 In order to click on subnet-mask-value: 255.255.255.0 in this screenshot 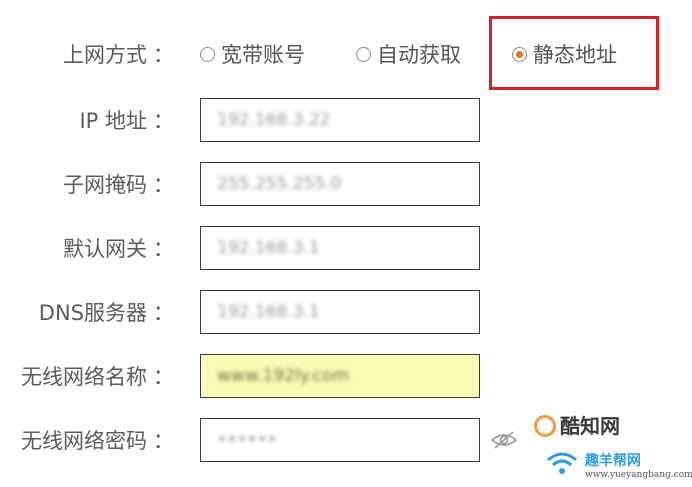, I will do `click(279, 184)`.